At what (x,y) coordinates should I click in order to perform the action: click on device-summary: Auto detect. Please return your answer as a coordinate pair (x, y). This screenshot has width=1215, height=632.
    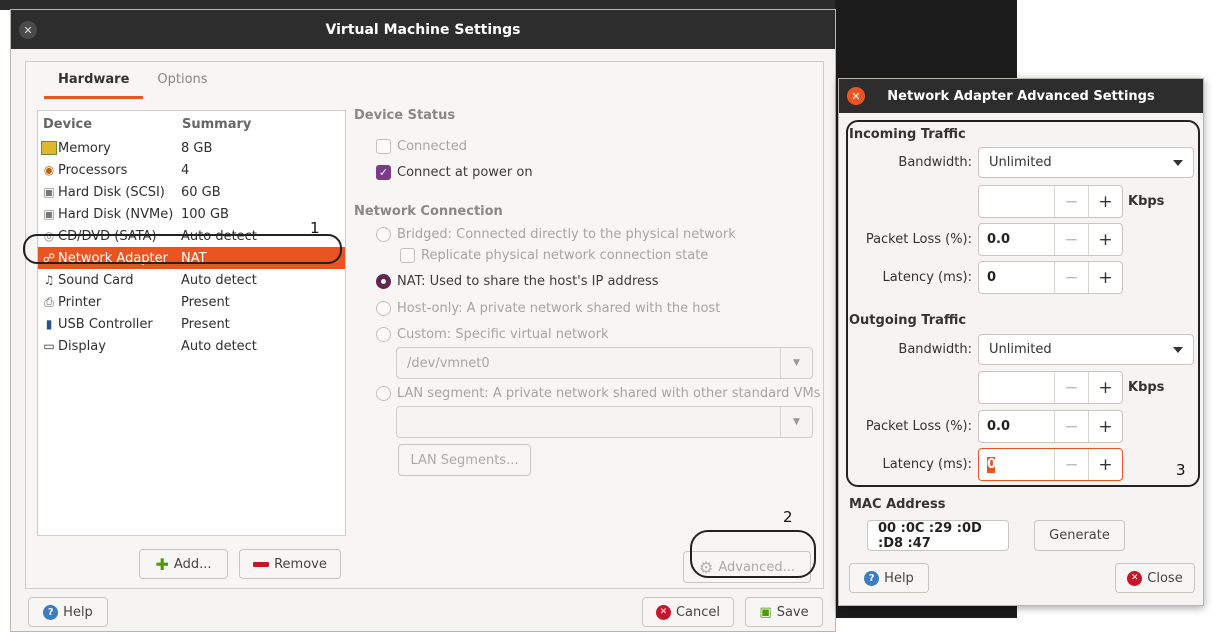
    Looking at the image, I should click on (219, 280).